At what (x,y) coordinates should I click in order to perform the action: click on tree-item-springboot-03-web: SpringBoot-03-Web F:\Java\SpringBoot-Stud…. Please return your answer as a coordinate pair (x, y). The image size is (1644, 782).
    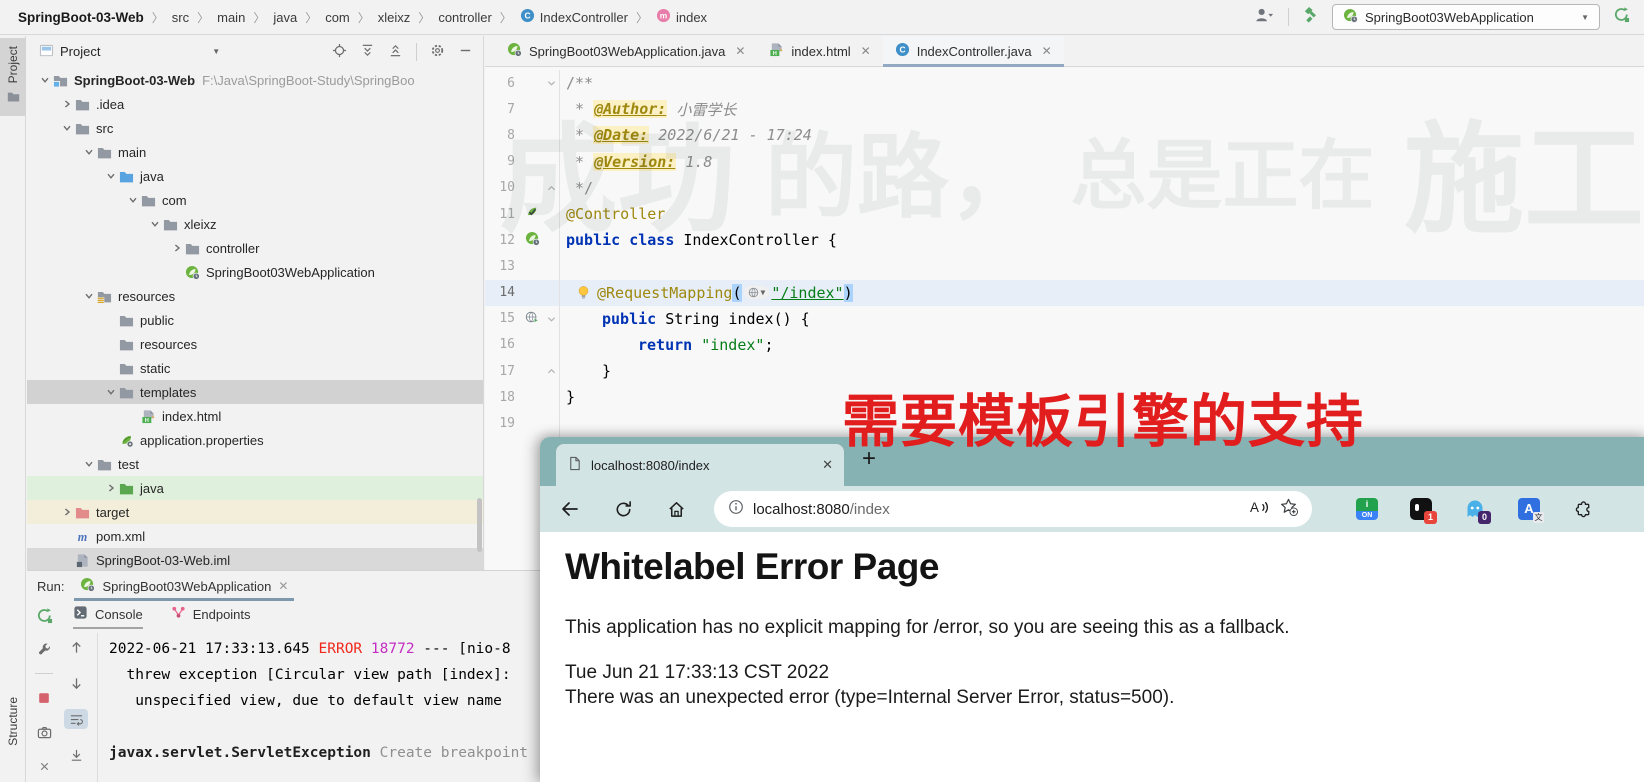
    Looking at the image, I should click on (255, 80).